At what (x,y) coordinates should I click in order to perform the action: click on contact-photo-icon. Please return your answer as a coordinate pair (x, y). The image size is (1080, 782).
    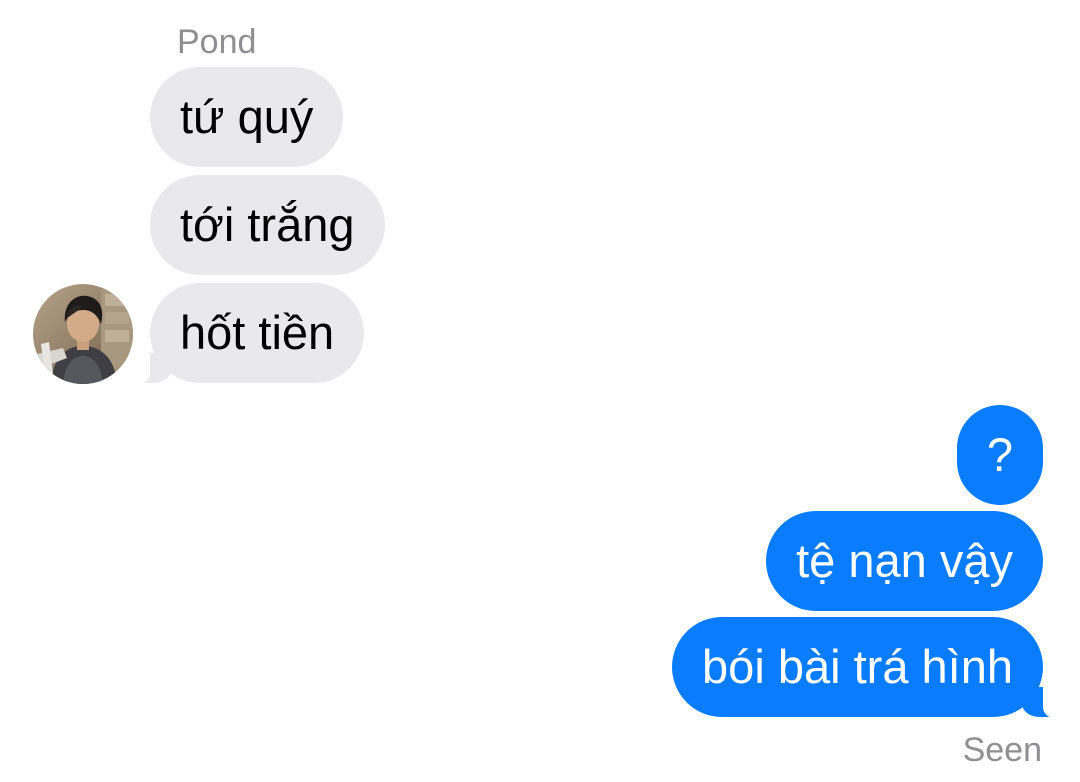
    Looking at the image, I should click on (83, 334).